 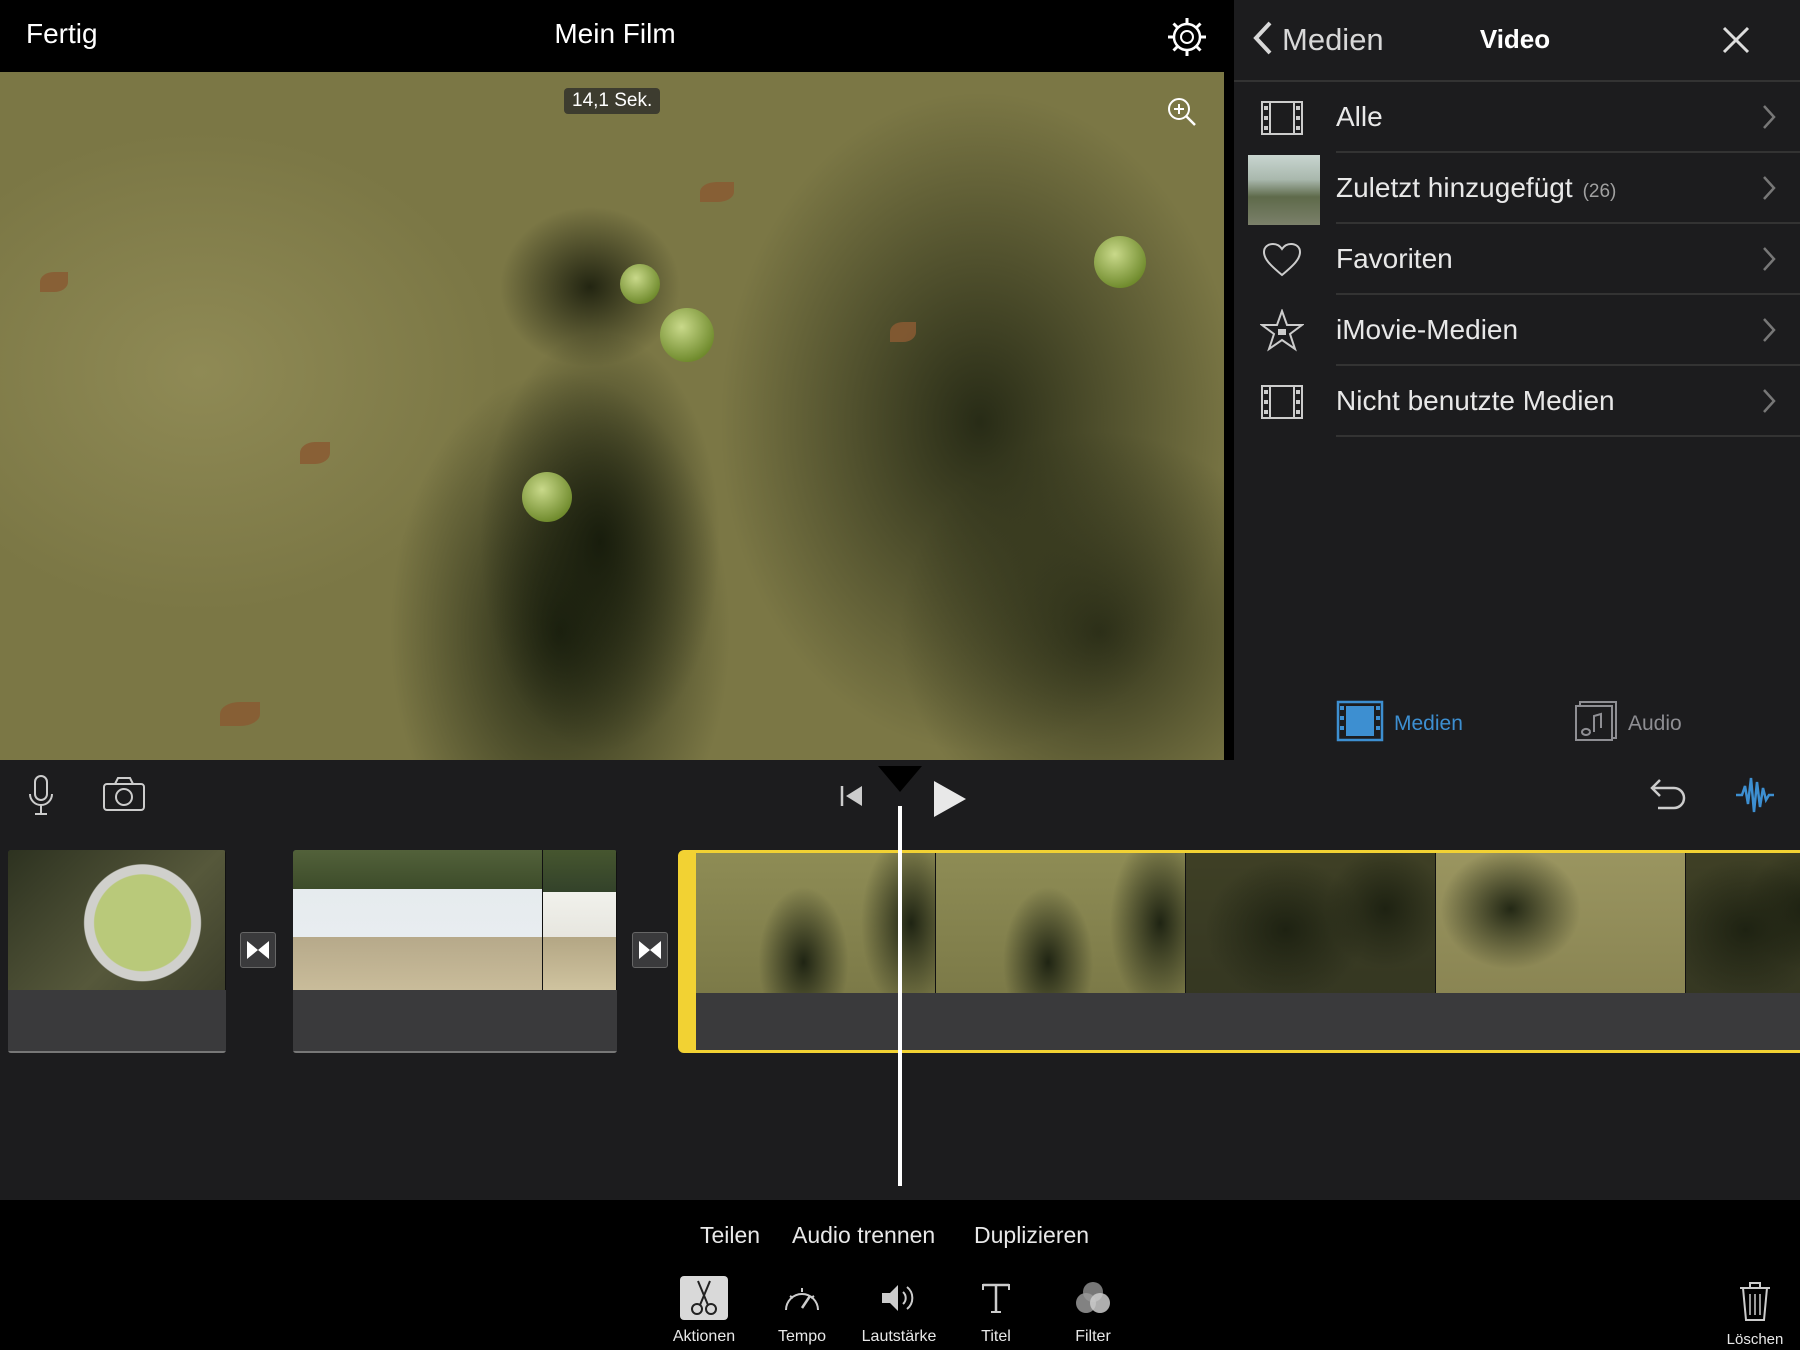 I want to click on playhead-handle, so click(x=900, y=779).